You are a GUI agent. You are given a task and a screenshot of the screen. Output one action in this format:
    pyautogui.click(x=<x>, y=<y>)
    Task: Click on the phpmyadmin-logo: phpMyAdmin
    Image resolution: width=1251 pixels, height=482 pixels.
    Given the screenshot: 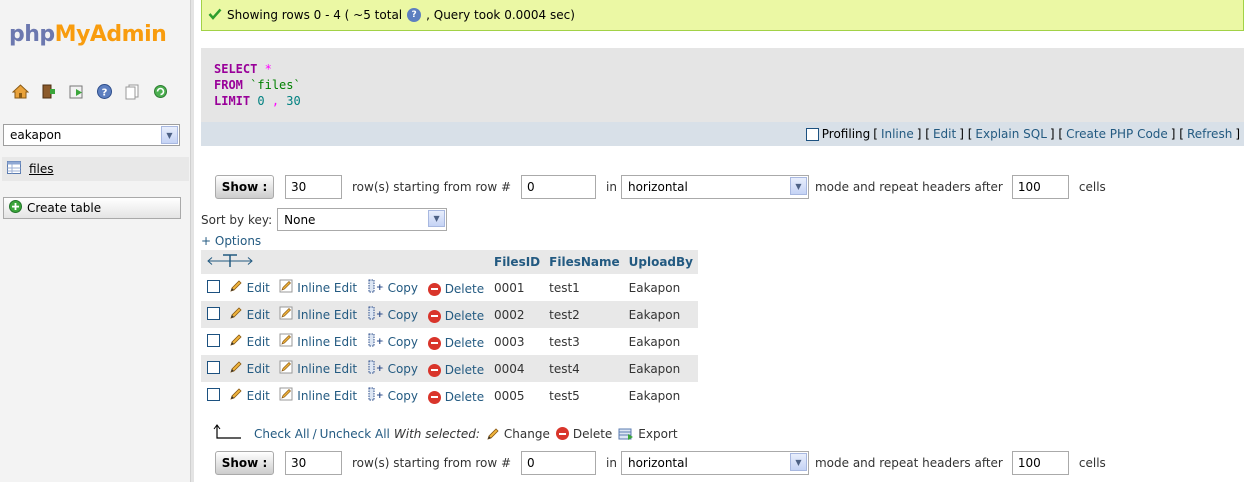 What is the action you would take?
    pyautogui.click(x=88, y=34)
    